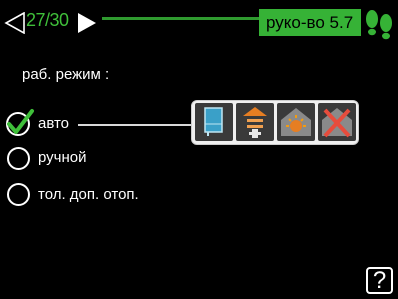 The height and width of the screenshot is (299, 398). Describe the element at coordinates (66, 74) in the screenshot. I see `operating-mode-label: раб. режим :` at that location.